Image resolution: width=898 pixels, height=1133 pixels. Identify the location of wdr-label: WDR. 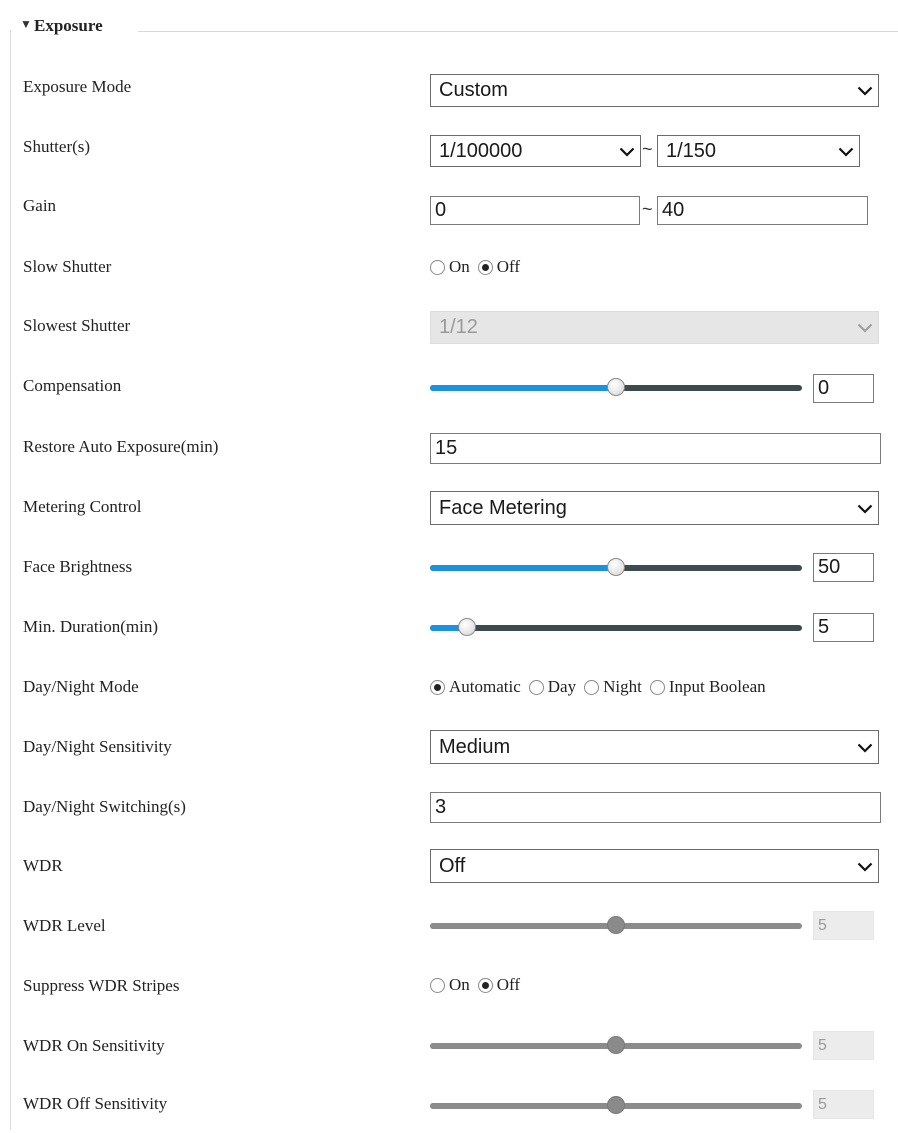
(43, 865).